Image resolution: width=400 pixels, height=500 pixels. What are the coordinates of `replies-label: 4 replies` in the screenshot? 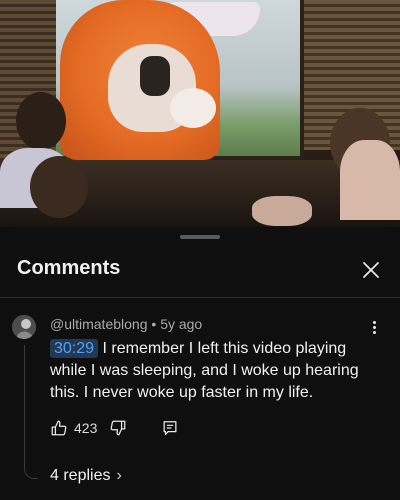 It's located at (80, 475).